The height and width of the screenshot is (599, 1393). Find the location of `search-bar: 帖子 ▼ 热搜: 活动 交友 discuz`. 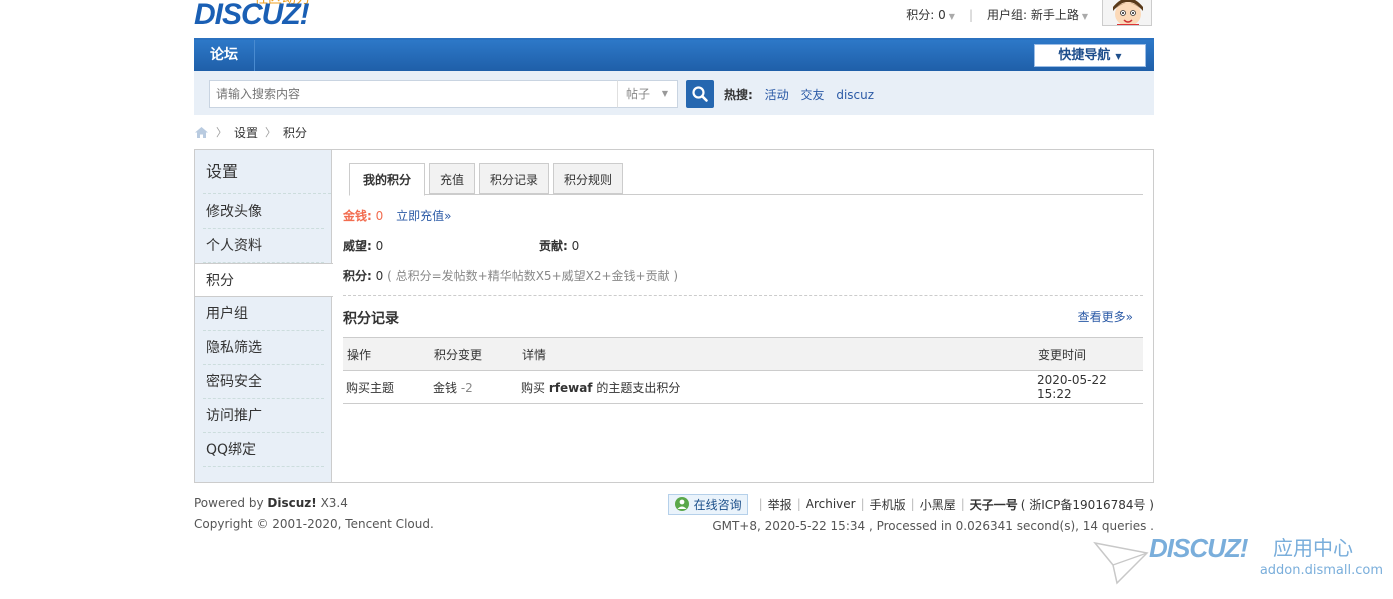

search-bar: 帖子 ▼ 热搜: 活动 交友 discuz is located at coordinates (674, 93).